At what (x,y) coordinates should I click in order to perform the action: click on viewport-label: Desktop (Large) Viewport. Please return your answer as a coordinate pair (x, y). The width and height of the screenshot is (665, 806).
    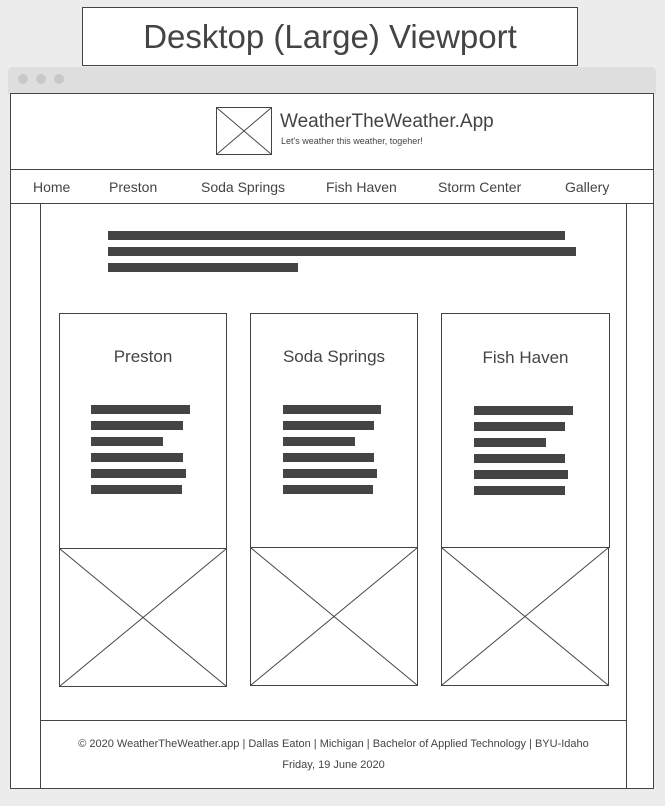
    Looking at the image, I should click on (330, 36).